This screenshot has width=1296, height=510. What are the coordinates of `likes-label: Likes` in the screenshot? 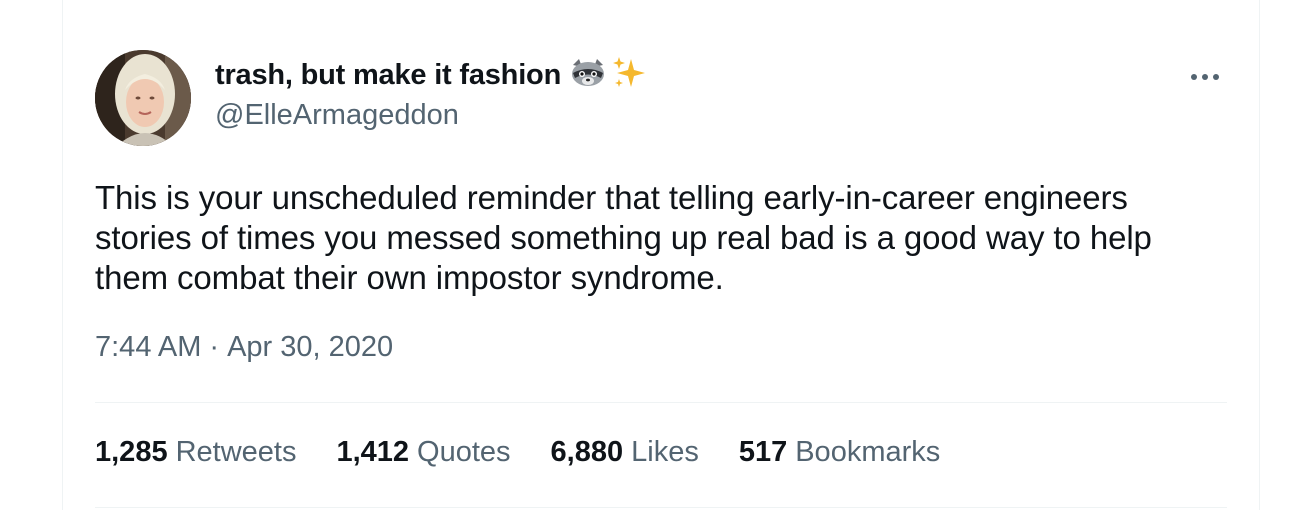 It's located at (665, 452).